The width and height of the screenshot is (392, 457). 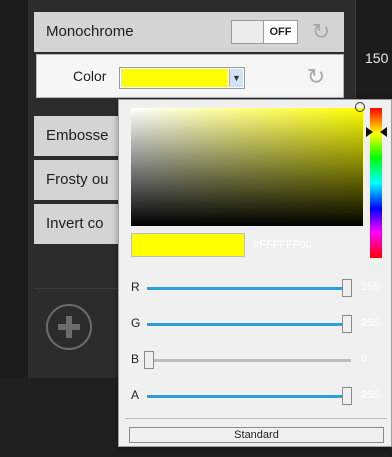 What do you see at coordinates (236, 78) in the screenshot?
I see `chevron-down-icon: ▼` at bounding box center [236, 78].